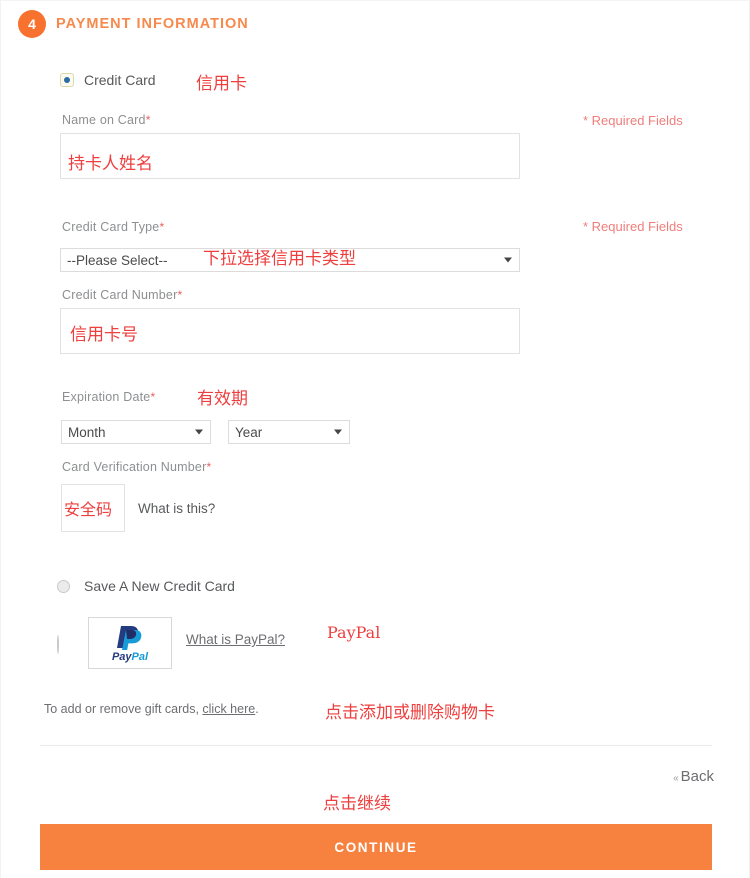  Describe the element at coordinates (697, 776) in the screenshot. I see `back-link-label: Back` at that location.